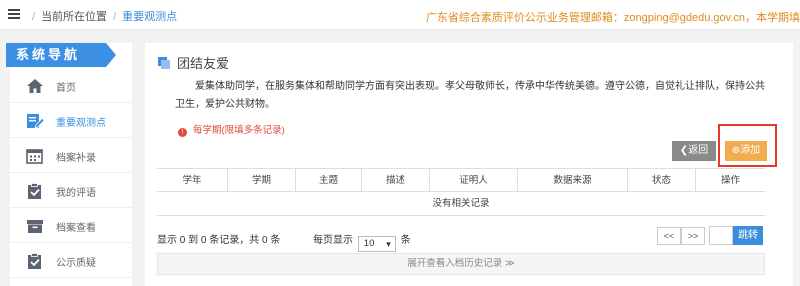 The image size is (800, 286). Describe the element at coordinates (473, 180) in the screenshot. I see `column-header: 证明人` at that location.